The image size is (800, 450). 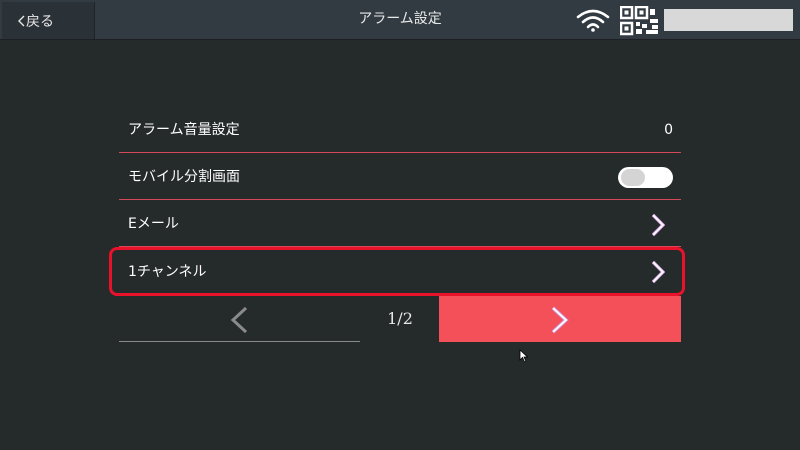 I want to click on wifi-icon, so click(x=593, y=22).